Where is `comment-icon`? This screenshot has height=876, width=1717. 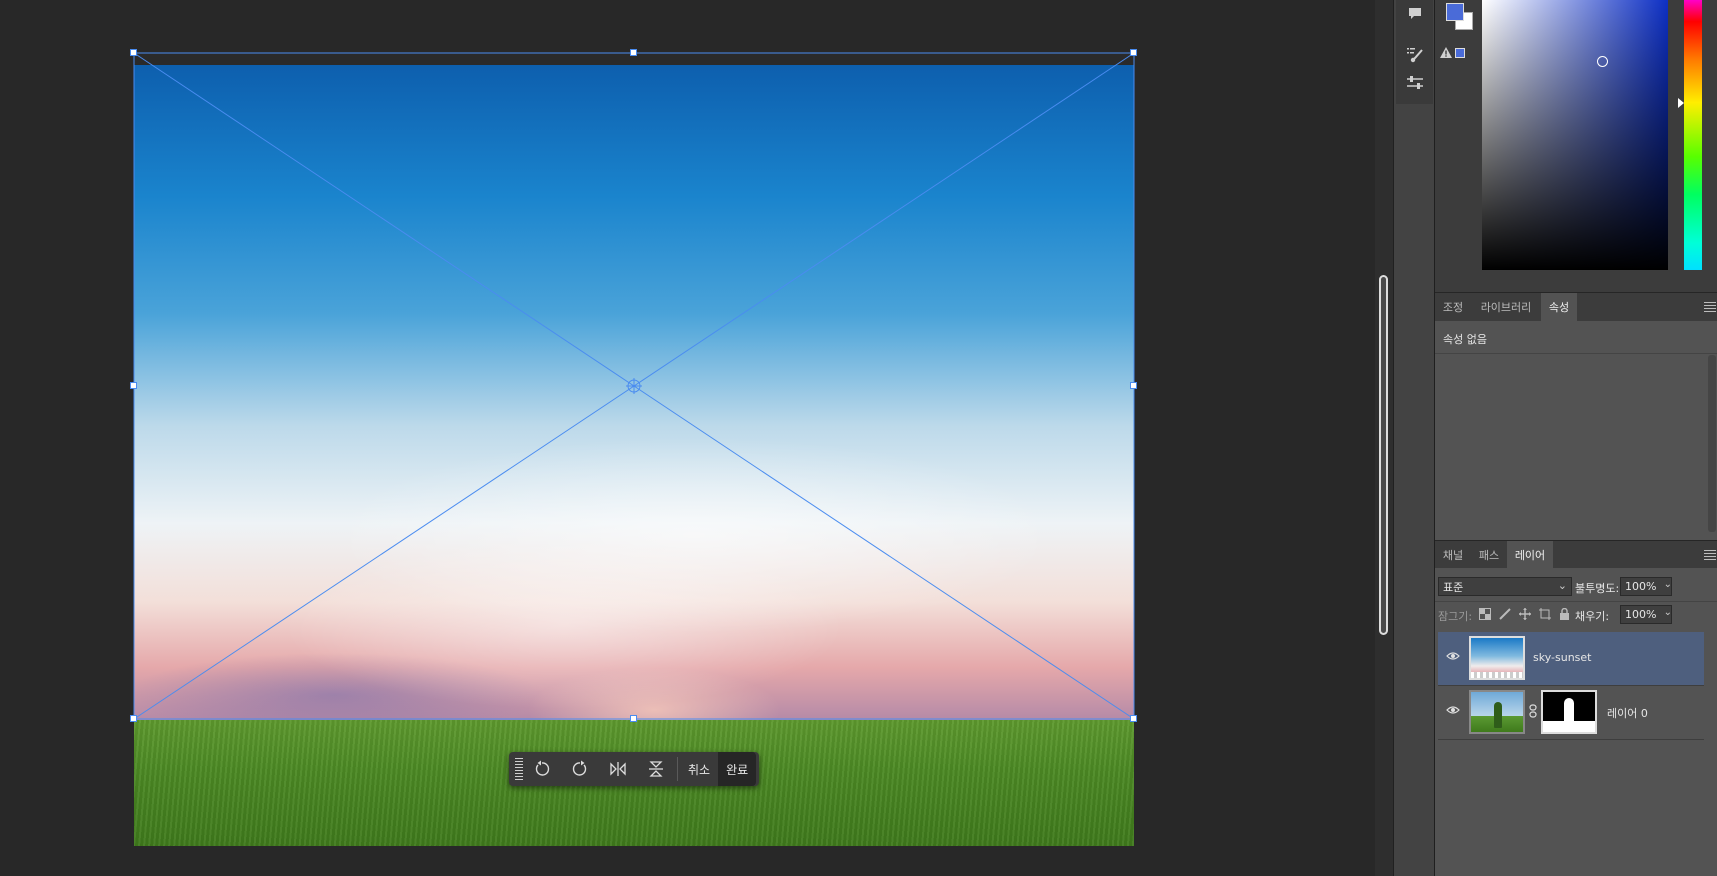 comment-icon is located at coordinates (1414, 13).